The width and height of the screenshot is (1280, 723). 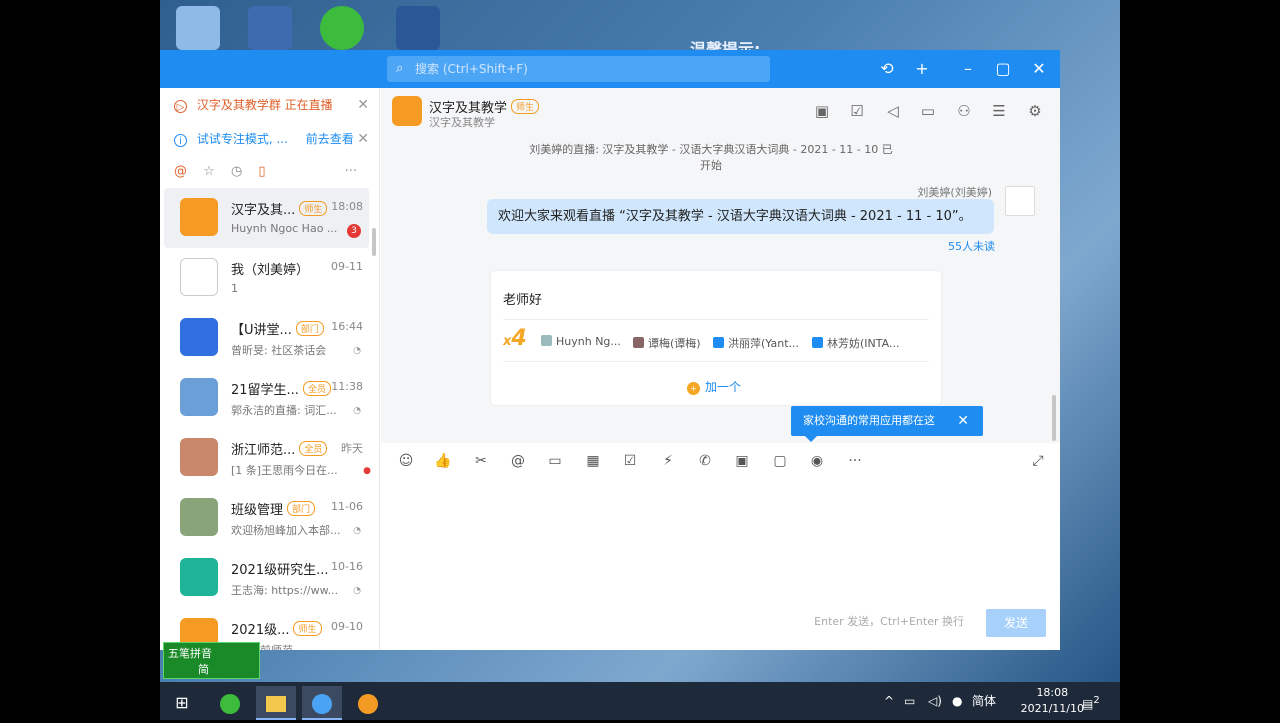 I want to click on start-icon: ⊞, so click(x=182, y=703).